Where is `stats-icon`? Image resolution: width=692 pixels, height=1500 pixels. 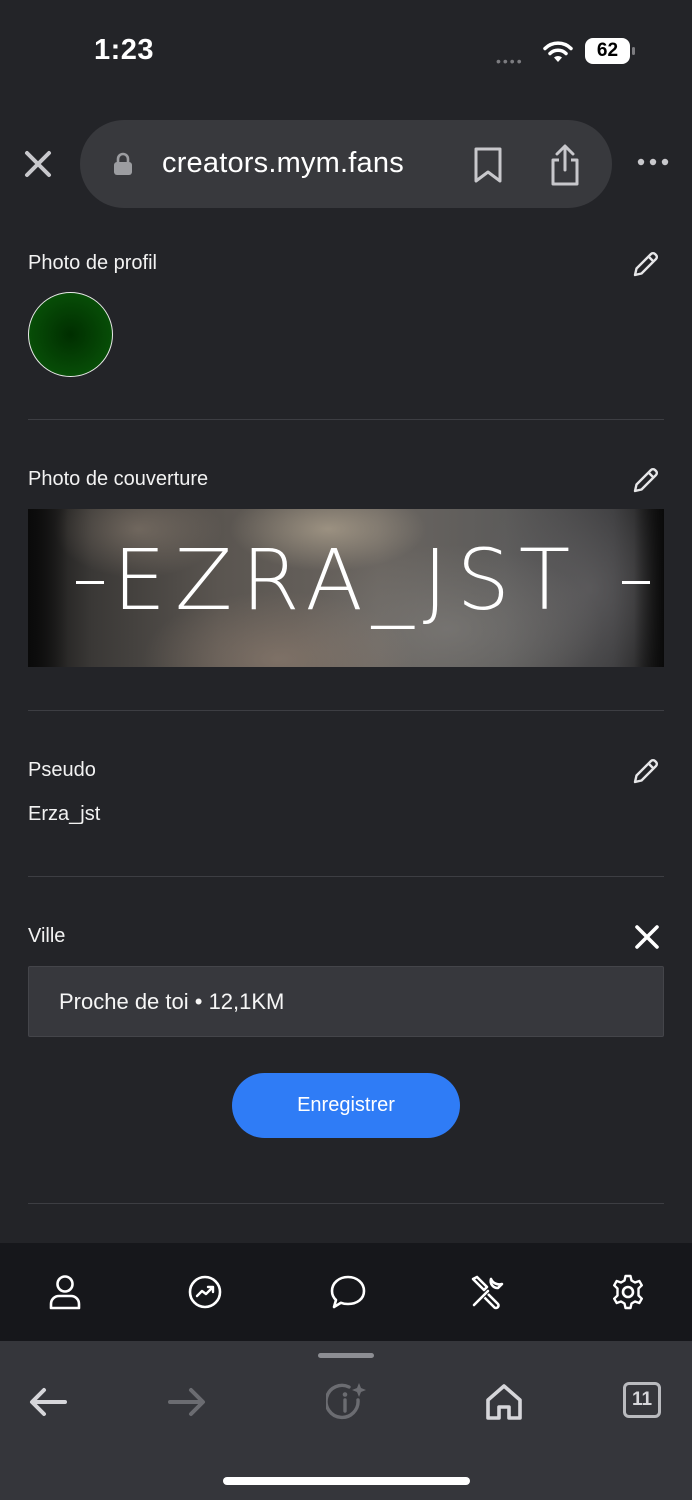
stats-icon is located at coordinates (205, 1292).